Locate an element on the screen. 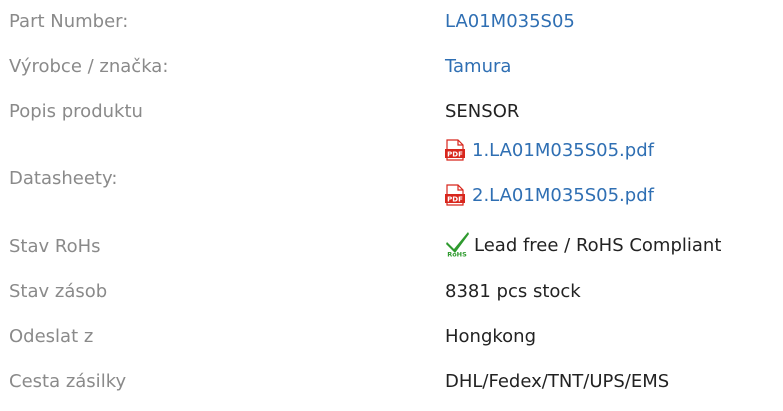  datasheet-link-2-text: 2.LA01M035S05.pdf is located at coordinates (563, 195).